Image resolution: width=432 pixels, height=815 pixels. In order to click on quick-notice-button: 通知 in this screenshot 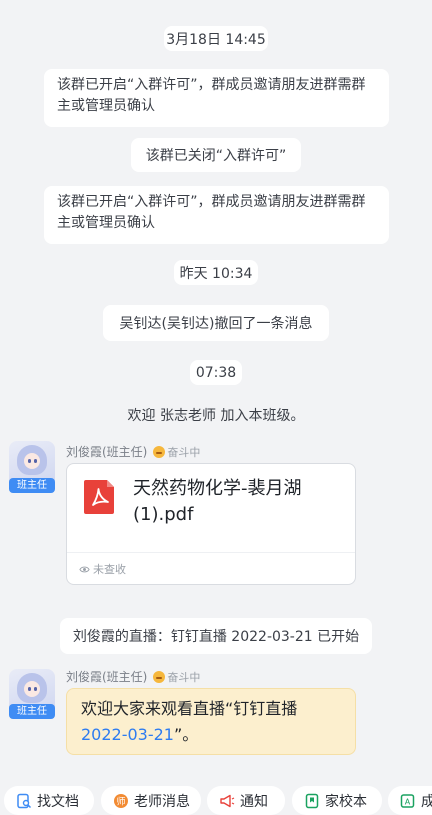, I will do `click(246, 800)`.